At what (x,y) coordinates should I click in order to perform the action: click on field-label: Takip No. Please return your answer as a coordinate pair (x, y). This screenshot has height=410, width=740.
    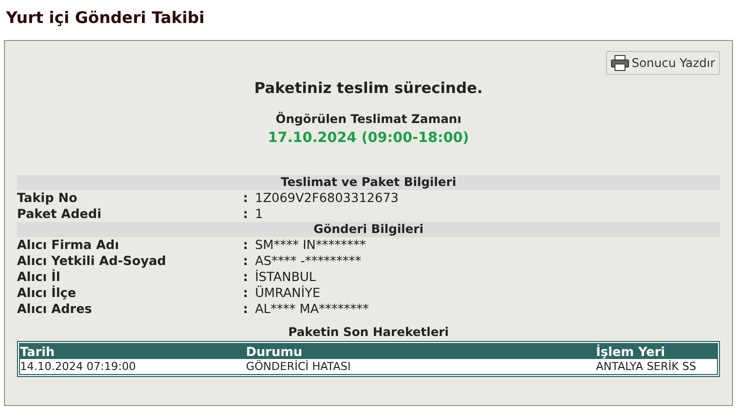
    Looking at the image, I should click on (47, 198).